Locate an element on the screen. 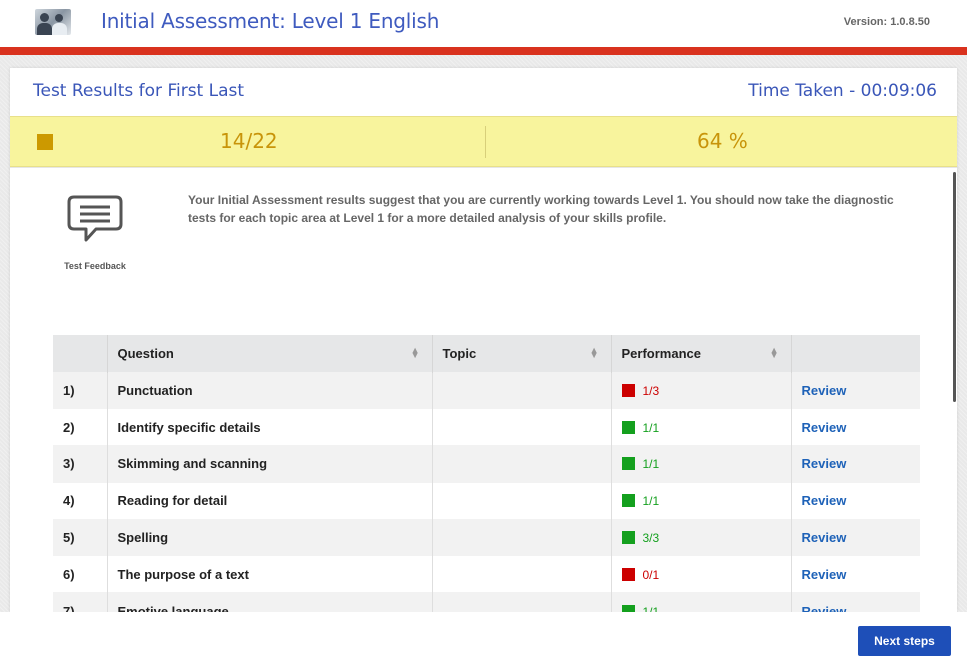 This screenshot has height=657, width=967. row-number: 4) is located at coordinates (80, 500).